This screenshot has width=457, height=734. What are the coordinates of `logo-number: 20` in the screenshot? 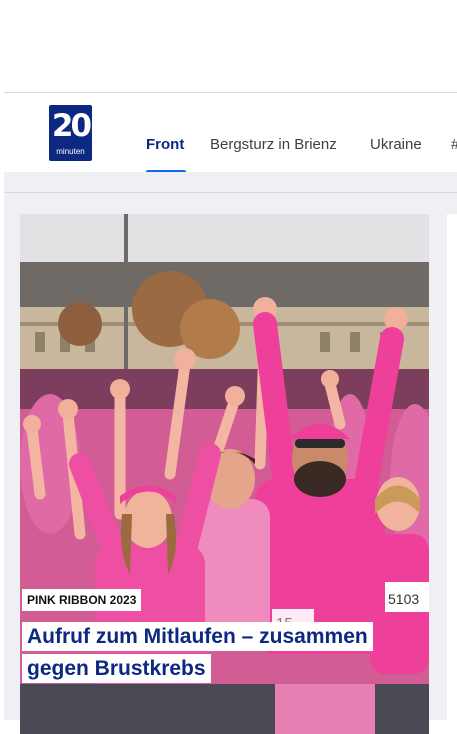 It's located at (71, 126).